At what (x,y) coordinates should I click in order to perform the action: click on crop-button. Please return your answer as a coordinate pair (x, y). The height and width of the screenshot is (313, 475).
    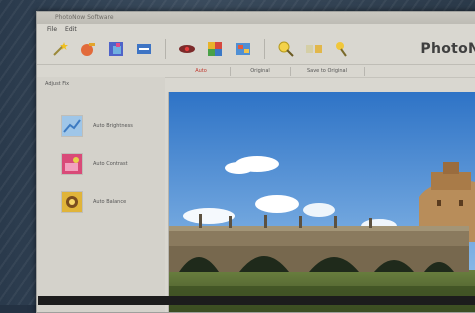
    Looking at the image, I should click on (116, 49).